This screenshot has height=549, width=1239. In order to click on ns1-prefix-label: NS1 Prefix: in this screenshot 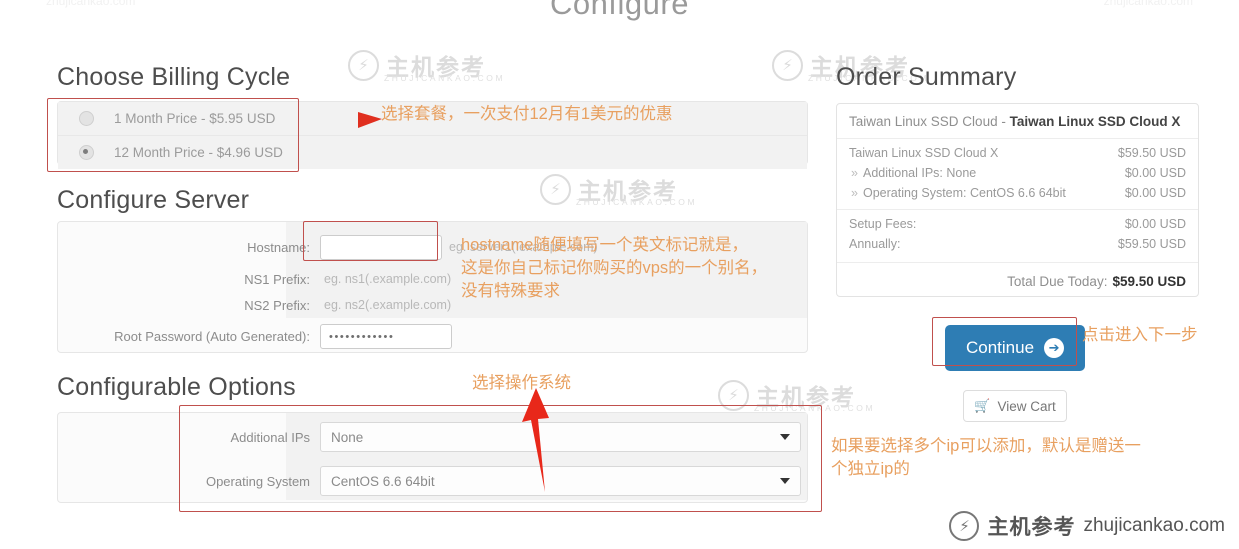, I will do `click(277, 279)`.